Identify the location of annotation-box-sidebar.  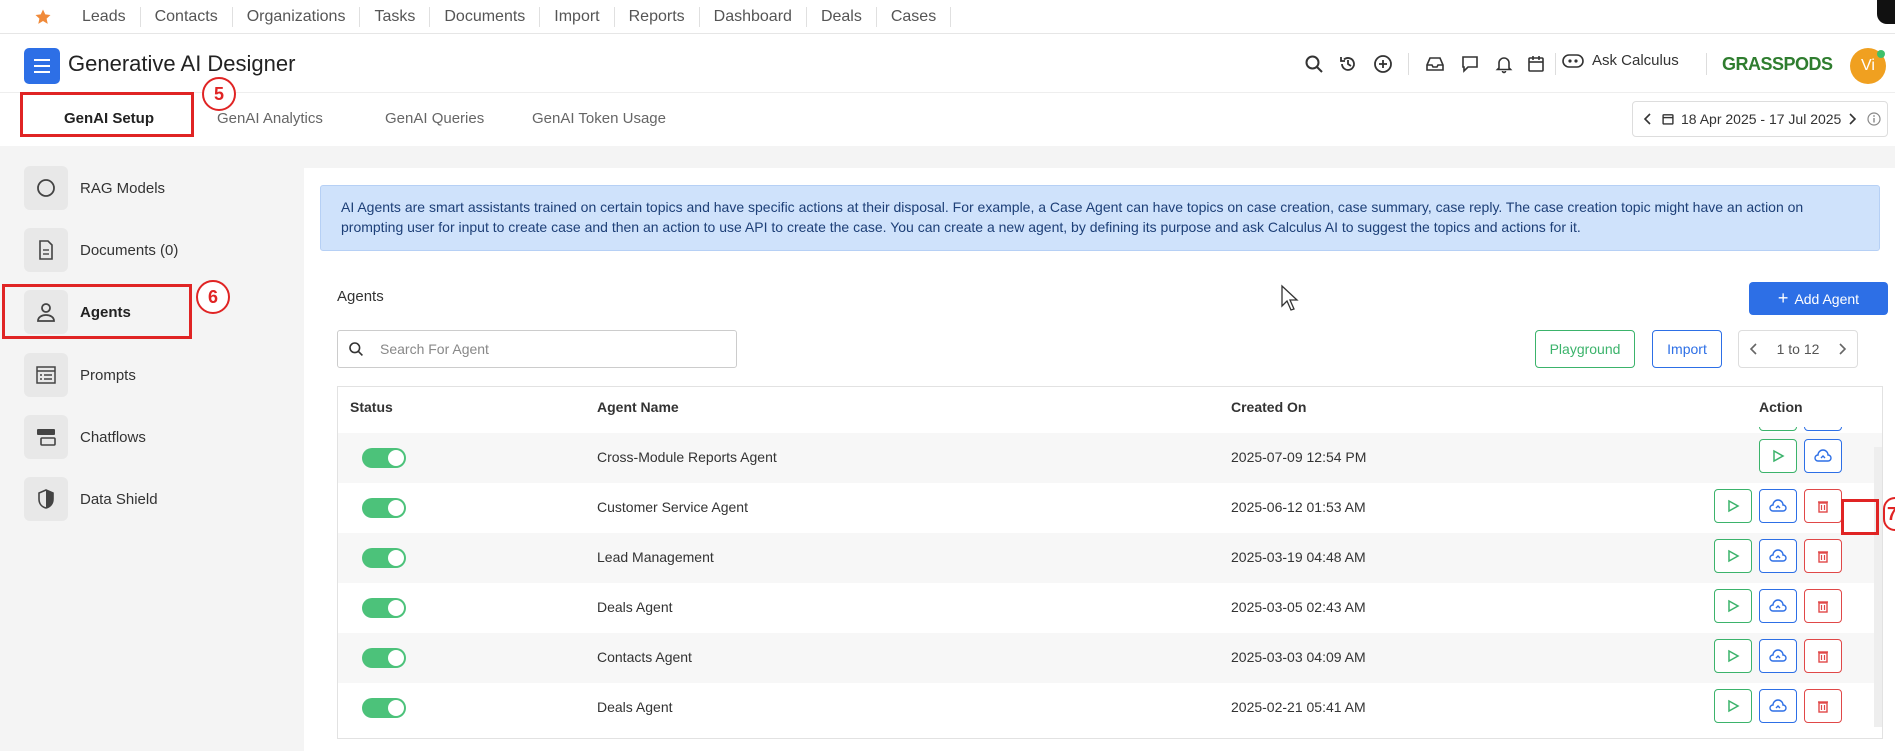
(97, 311).